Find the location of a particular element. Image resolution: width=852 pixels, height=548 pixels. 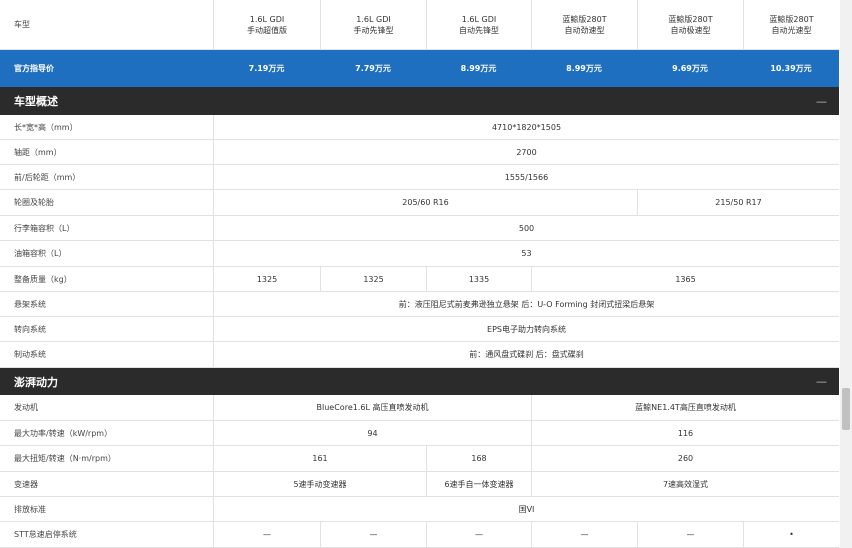

spec-value: 前：液压阻尼式前麦弗逊独立悬架 后：U-O Forming 封闭式扭梁后悬架 is located at coordinates (526, 304).